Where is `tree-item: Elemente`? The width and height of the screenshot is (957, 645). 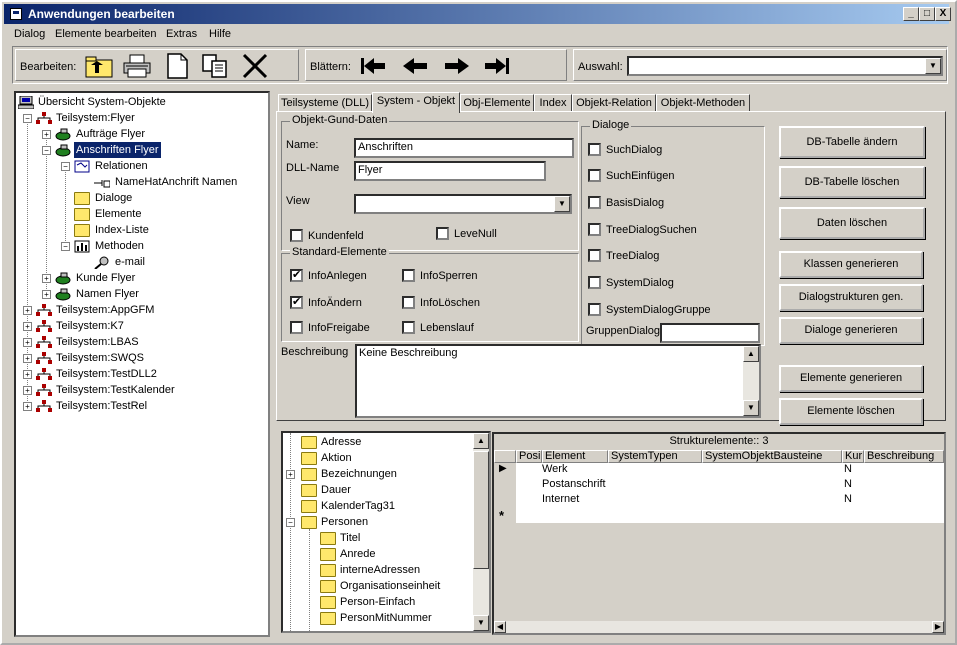 tree-item: Elemente is located at coordinates (118, 214).